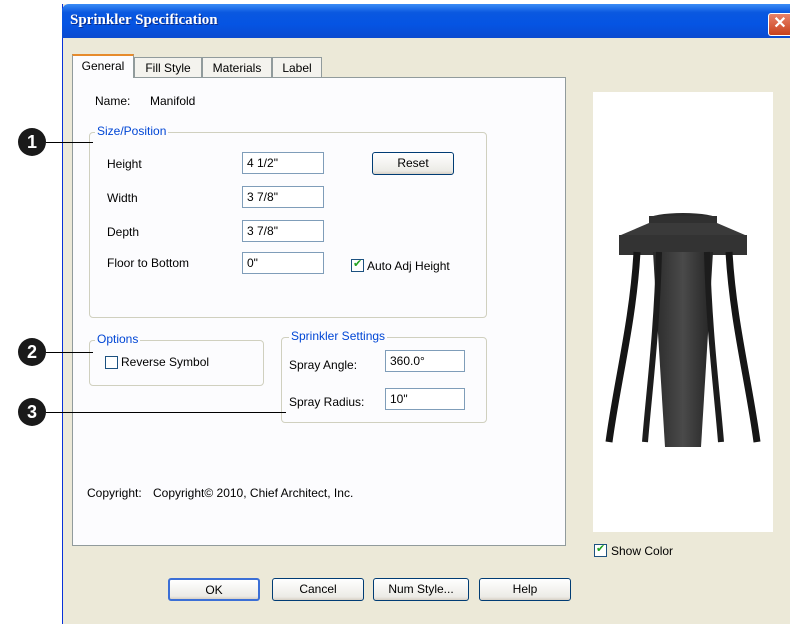 Image resolution: width=790 pixels, height=624 pixels. Describe the element at coordinates (318, 589) in the screenshot. I see `cancel-button: Cancel` at that location.